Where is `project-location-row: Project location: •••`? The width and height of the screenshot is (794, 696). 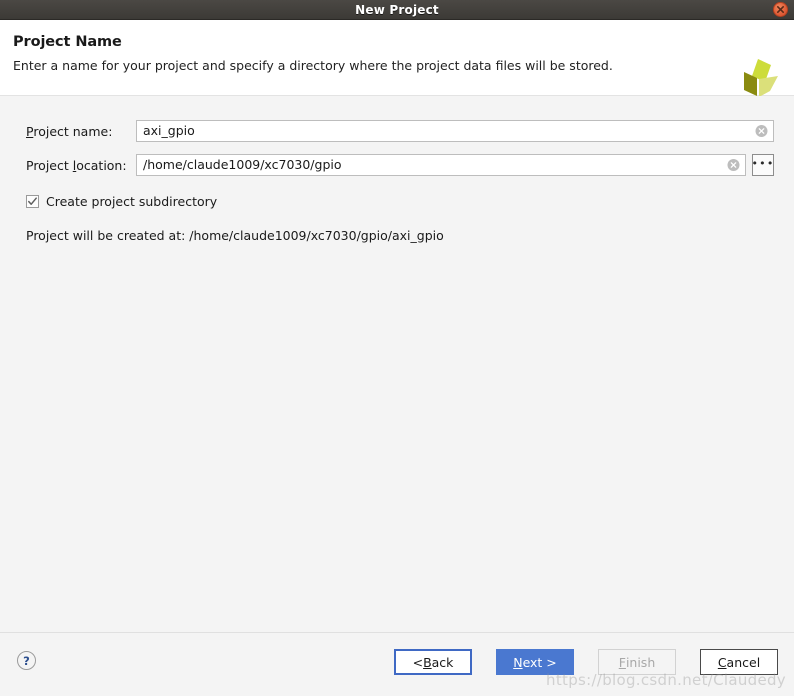 project-location-row: Project location: ••• is located at coordinates (397, 165).